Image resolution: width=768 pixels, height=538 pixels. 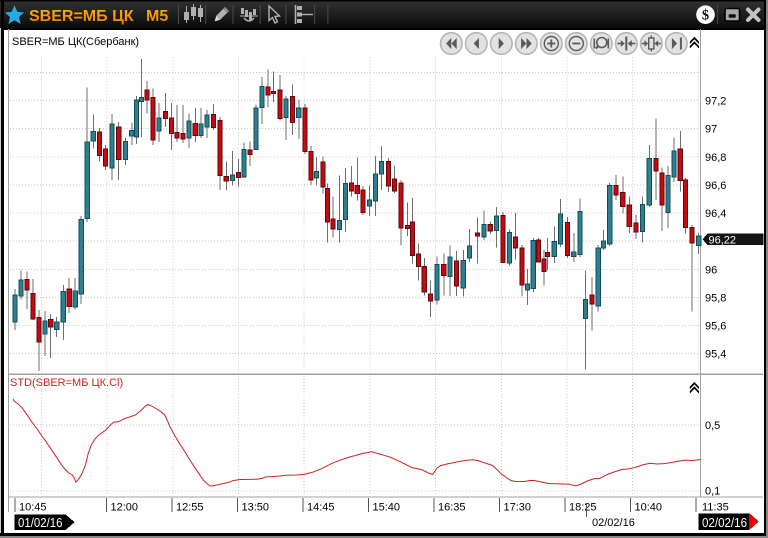 What do you see at coordinates (33, 508) in the screenshot?
I see `svg-text: 10:45` at bounding box center [33, 508].